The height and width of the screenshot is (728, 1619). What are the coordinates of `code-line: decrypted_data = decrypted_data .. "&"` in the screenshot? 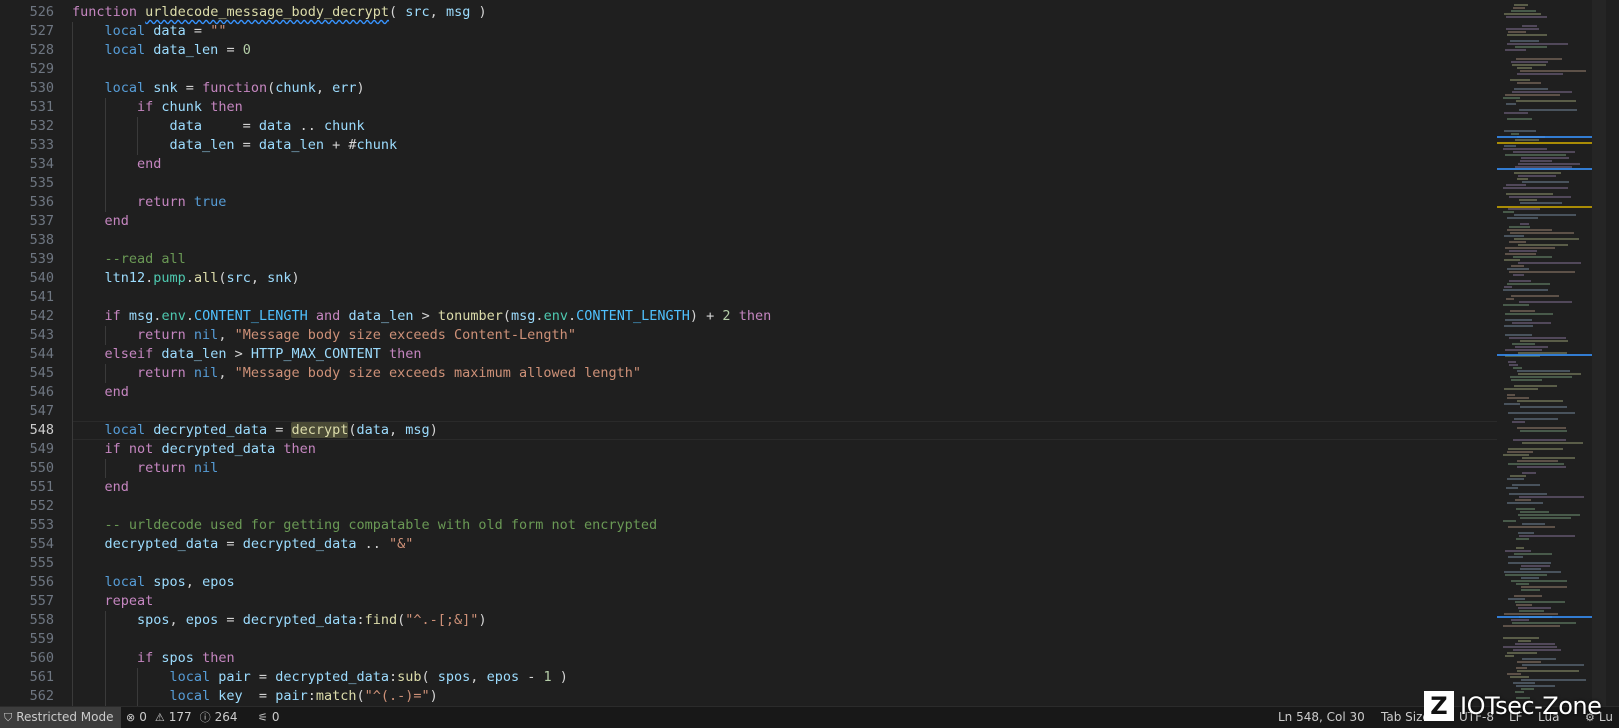 It's located at (812, 544).